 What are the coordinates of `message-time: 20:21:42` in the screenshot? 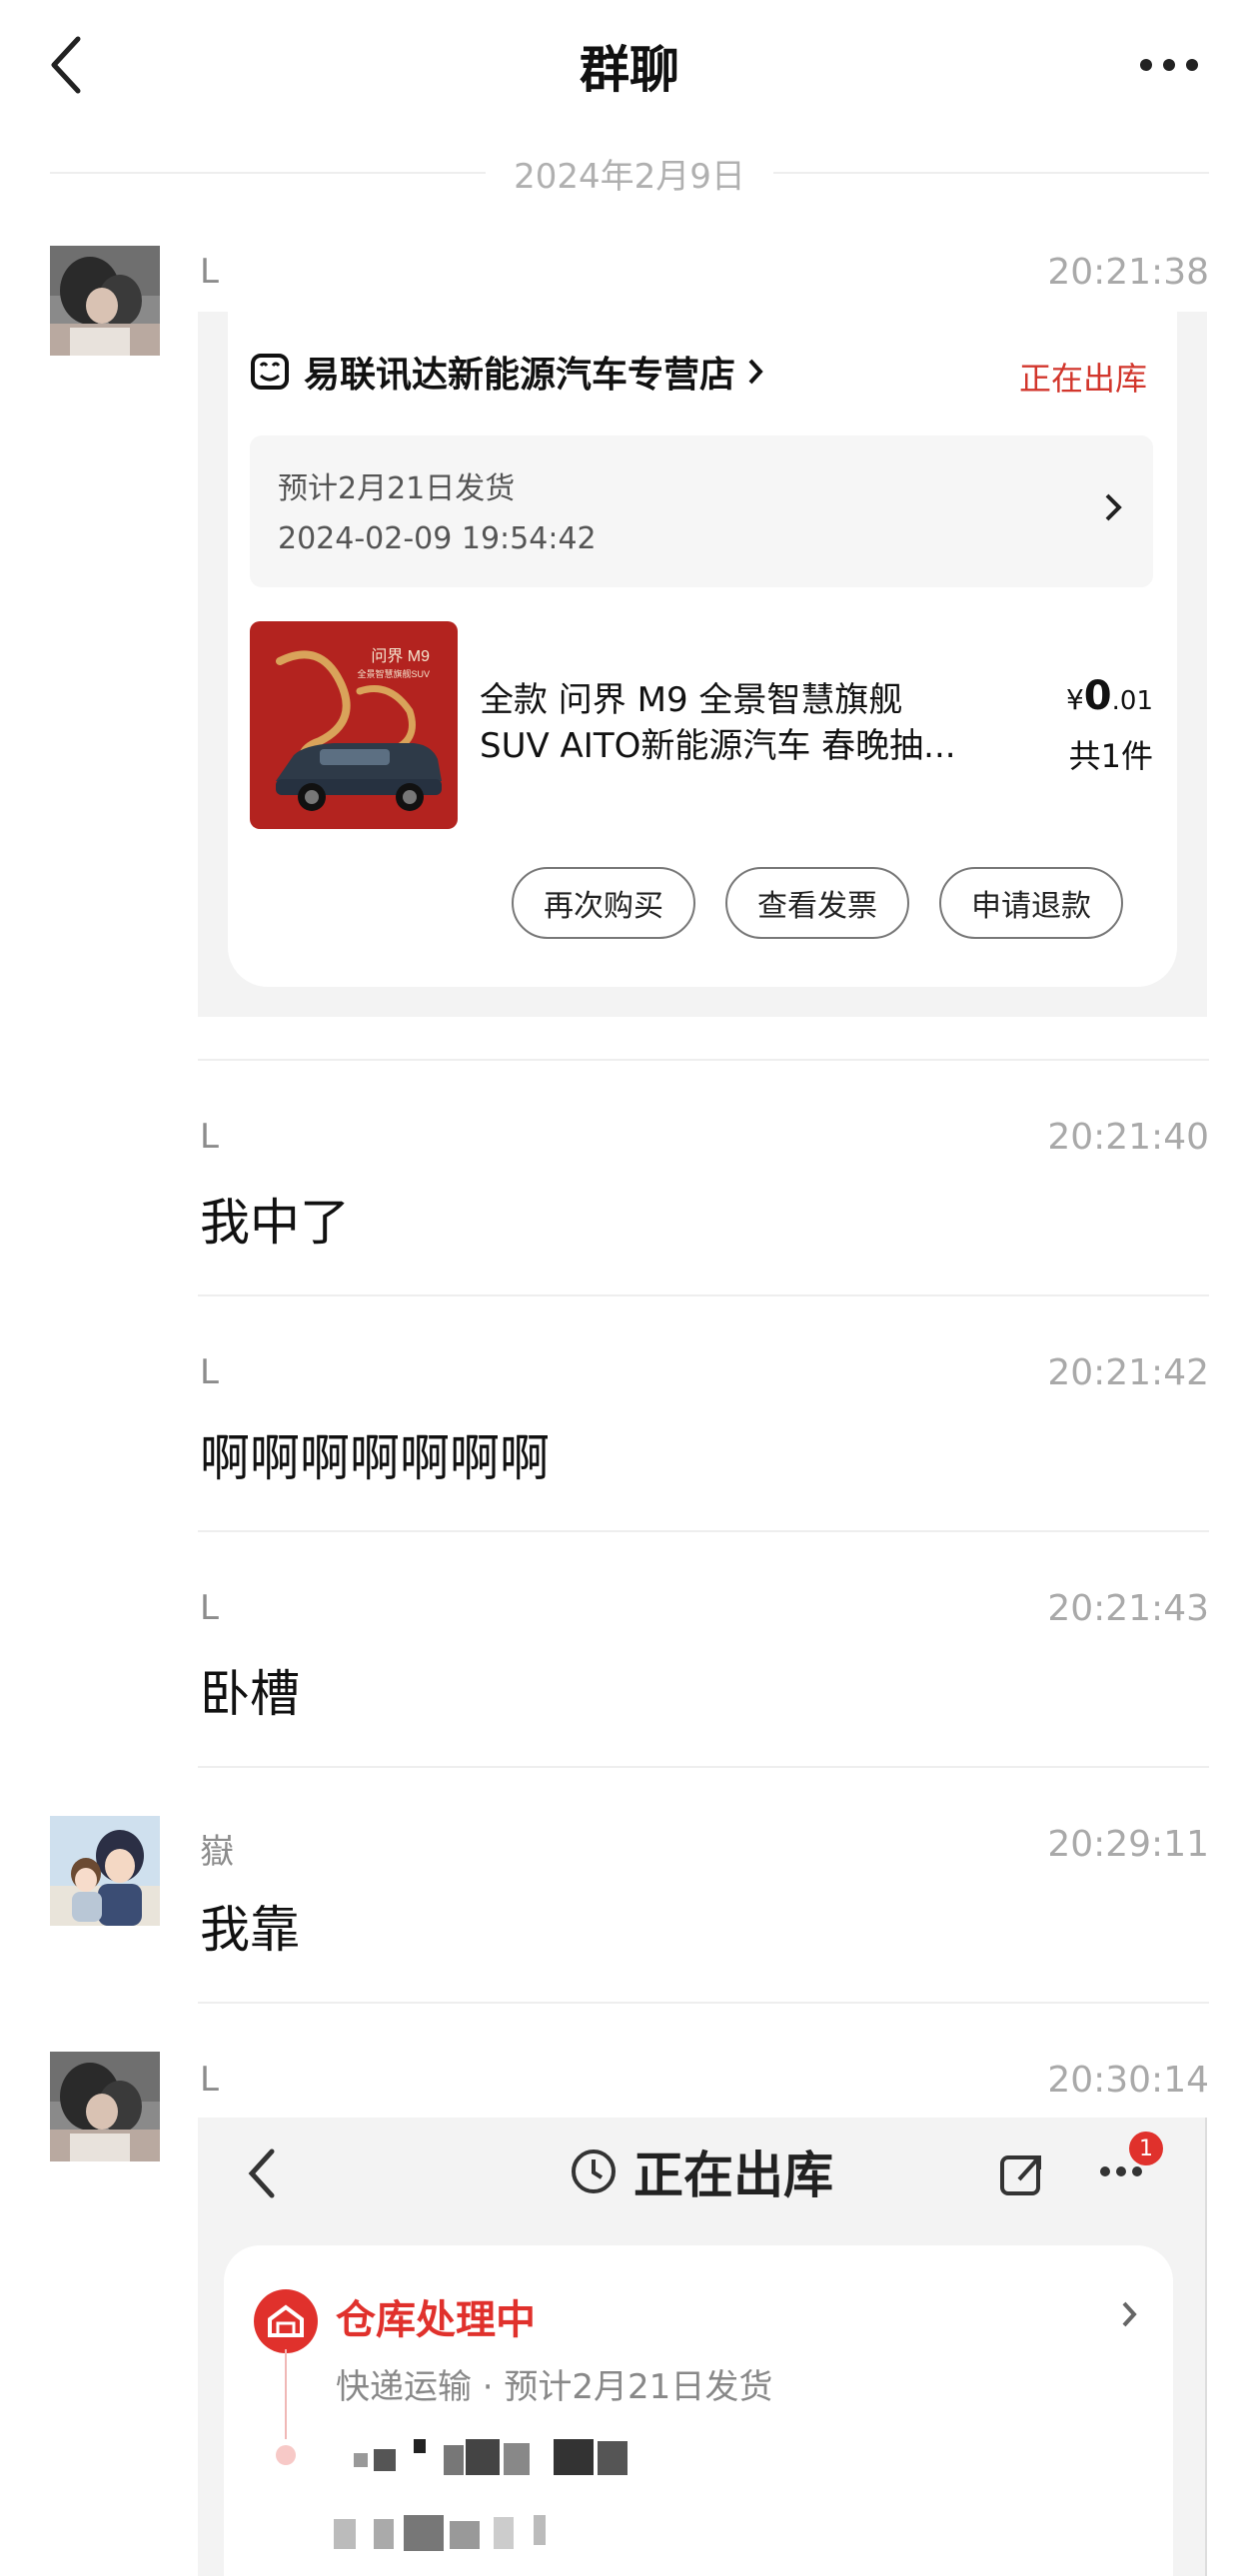 It's located at (1128, 1373).